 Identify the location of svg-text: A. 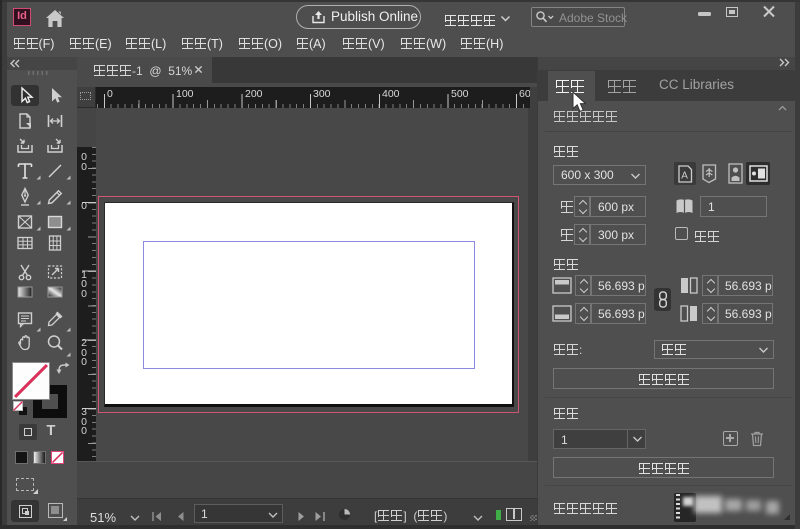
(684, 176).